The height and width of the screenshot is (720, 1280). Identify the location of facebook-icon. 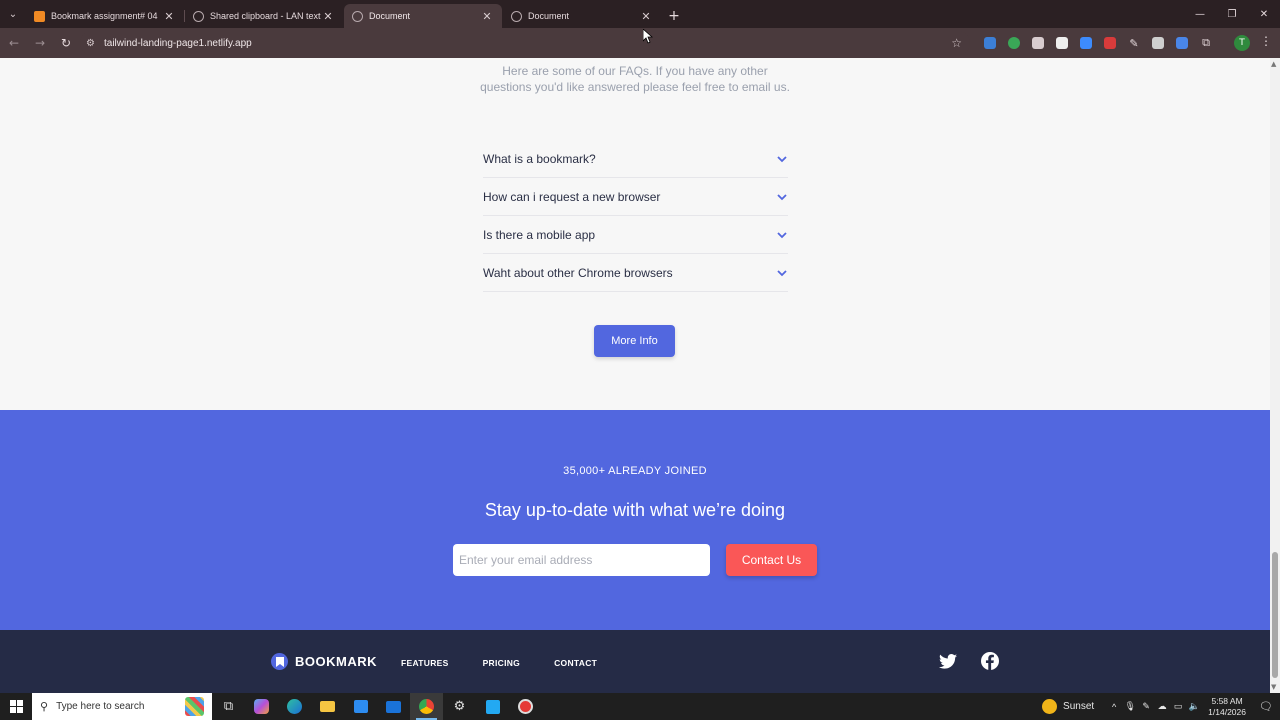
(990, 661).